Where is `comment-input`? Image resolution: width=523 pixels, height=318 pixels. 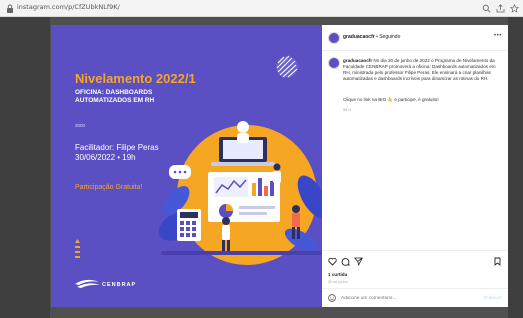 comment-input is located at coordinates (406, 298).